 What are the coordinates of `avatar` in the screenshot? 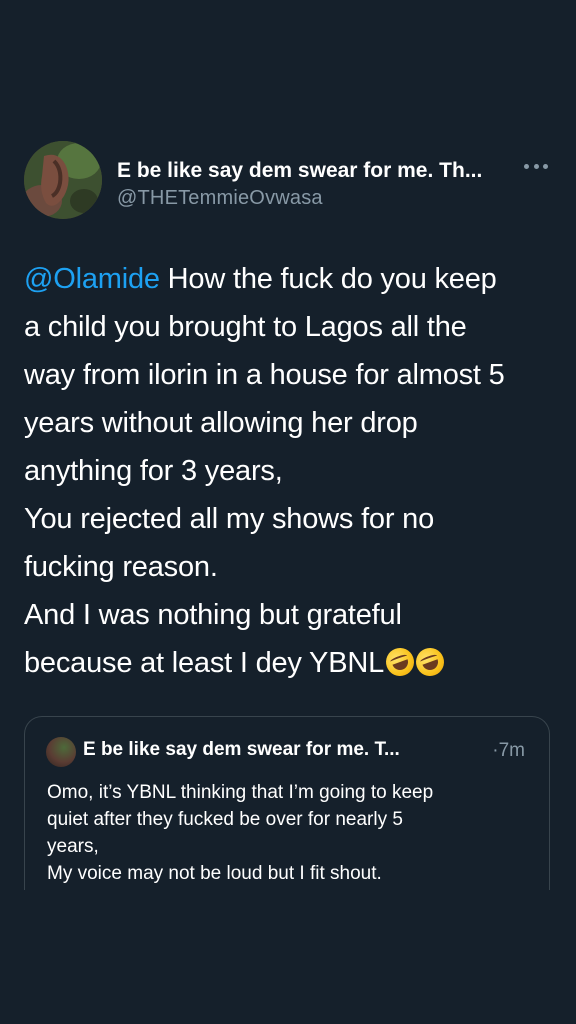 It's located at (63, 180).